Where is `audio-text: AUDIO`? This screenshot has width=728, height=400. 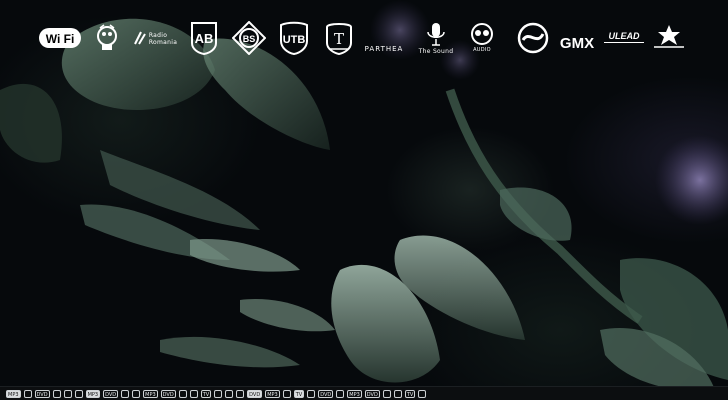
audio-text: AUDIO is located at coordinates (482, 50).